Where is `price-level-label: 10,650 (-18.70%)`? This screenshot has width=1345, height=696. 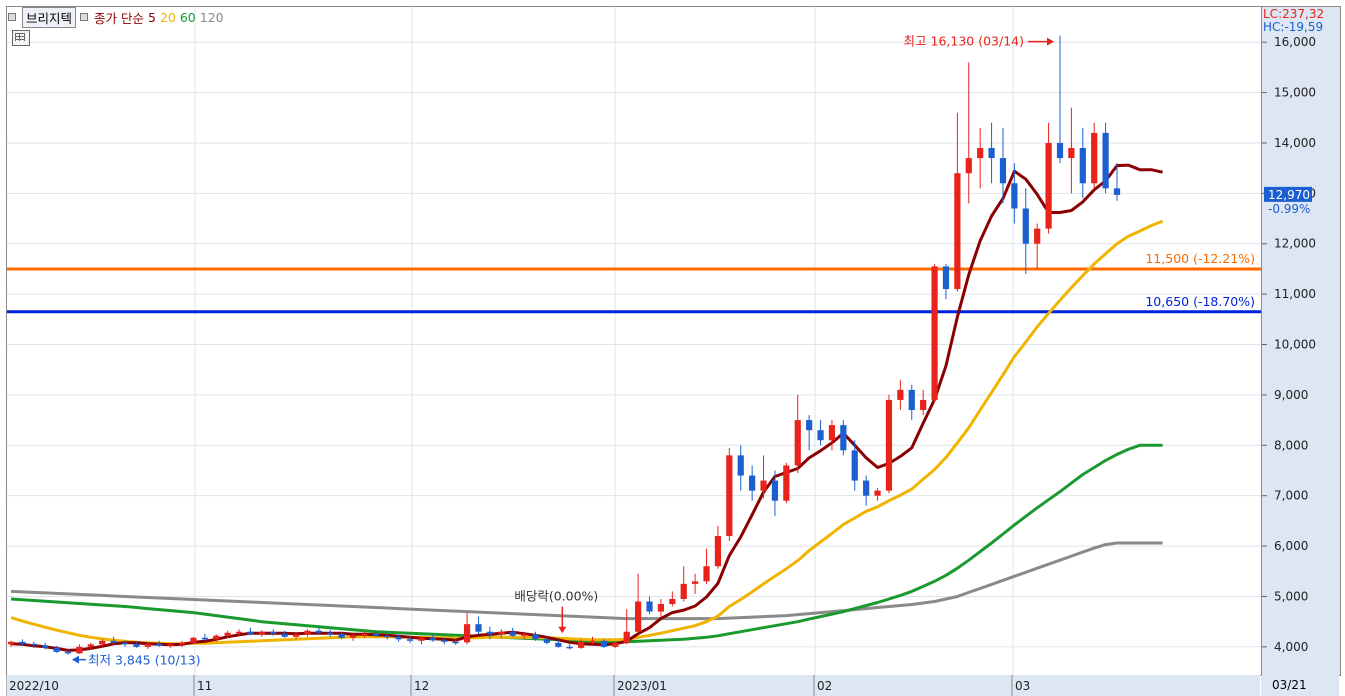 price-level-label: 10,650 (-18.70%) is located at coordinates (1200, 301).